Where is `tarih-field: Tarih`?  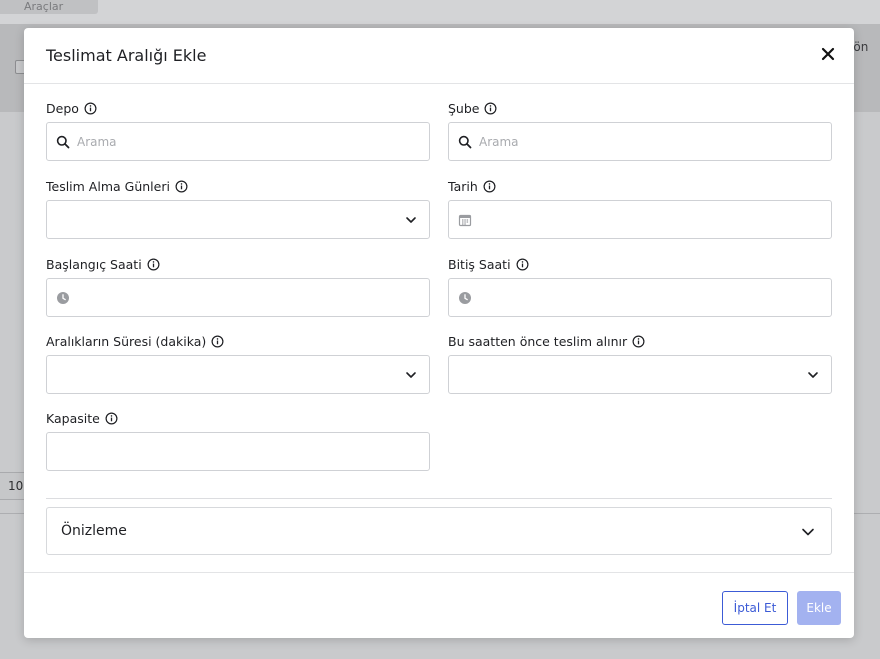 tarih-field: Tarih is located at coordinates (640, 208).